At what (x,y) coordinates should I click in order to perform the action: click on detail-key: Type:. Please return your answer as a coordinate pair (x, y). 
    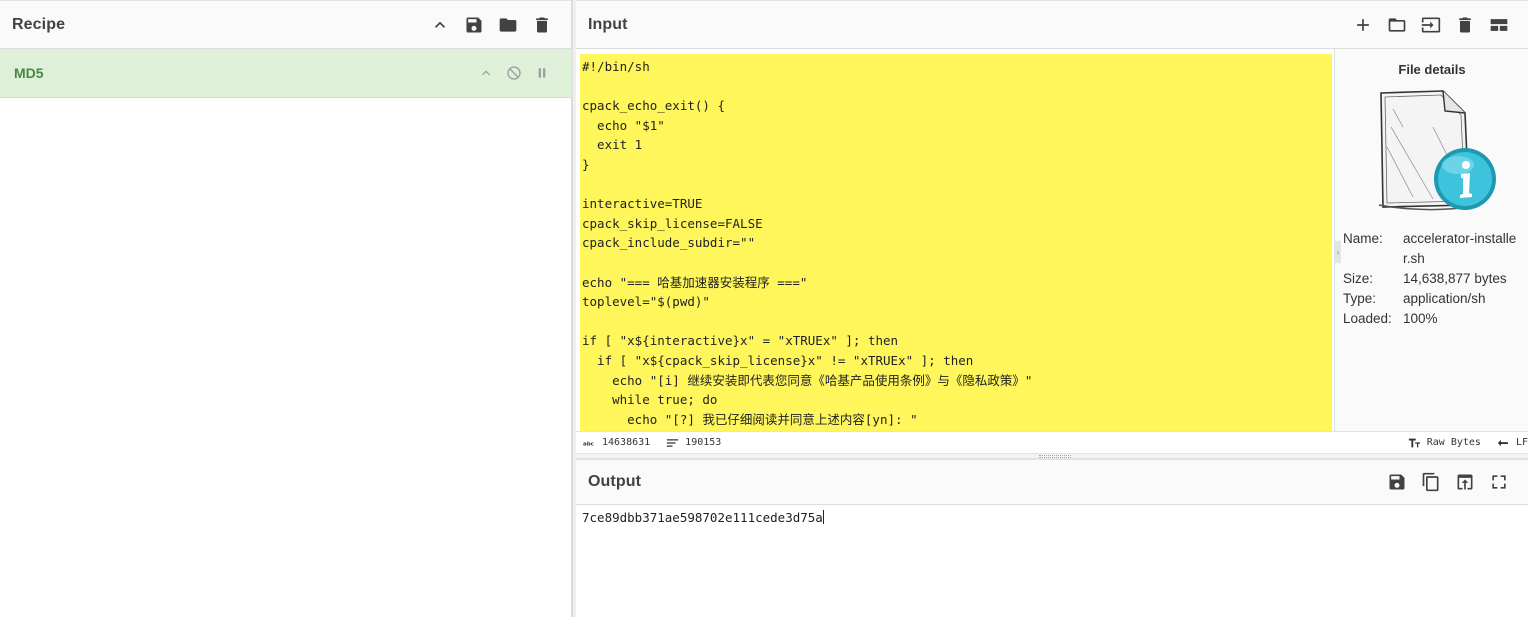
    Looking at the image, I should click on (1360, 298).